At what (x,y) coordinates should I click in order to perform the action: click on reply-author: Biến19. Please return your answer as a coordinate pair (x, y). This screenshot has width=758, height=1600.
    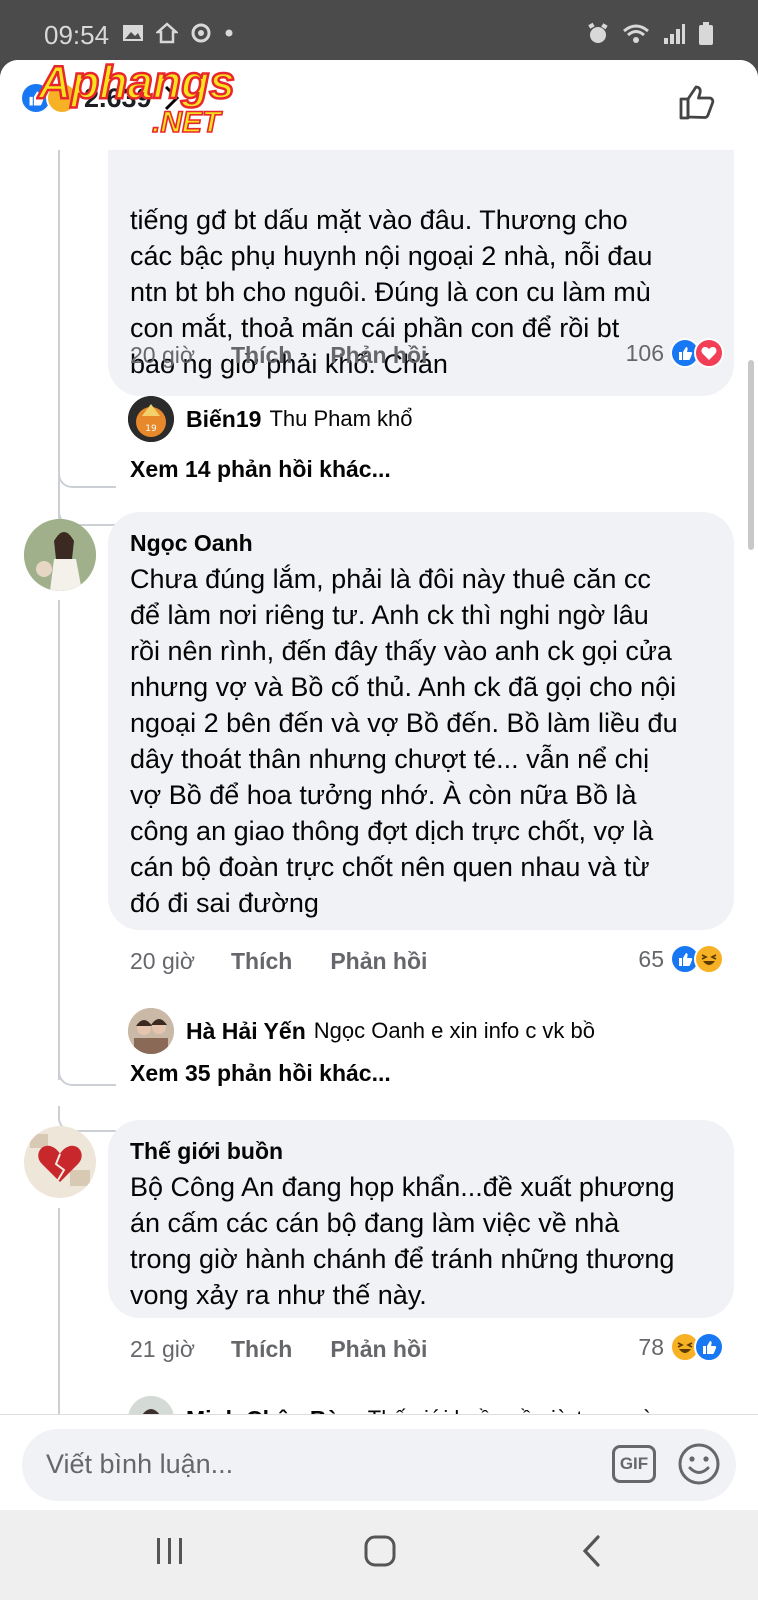
    Looking at the image, I should click on (223, 419).